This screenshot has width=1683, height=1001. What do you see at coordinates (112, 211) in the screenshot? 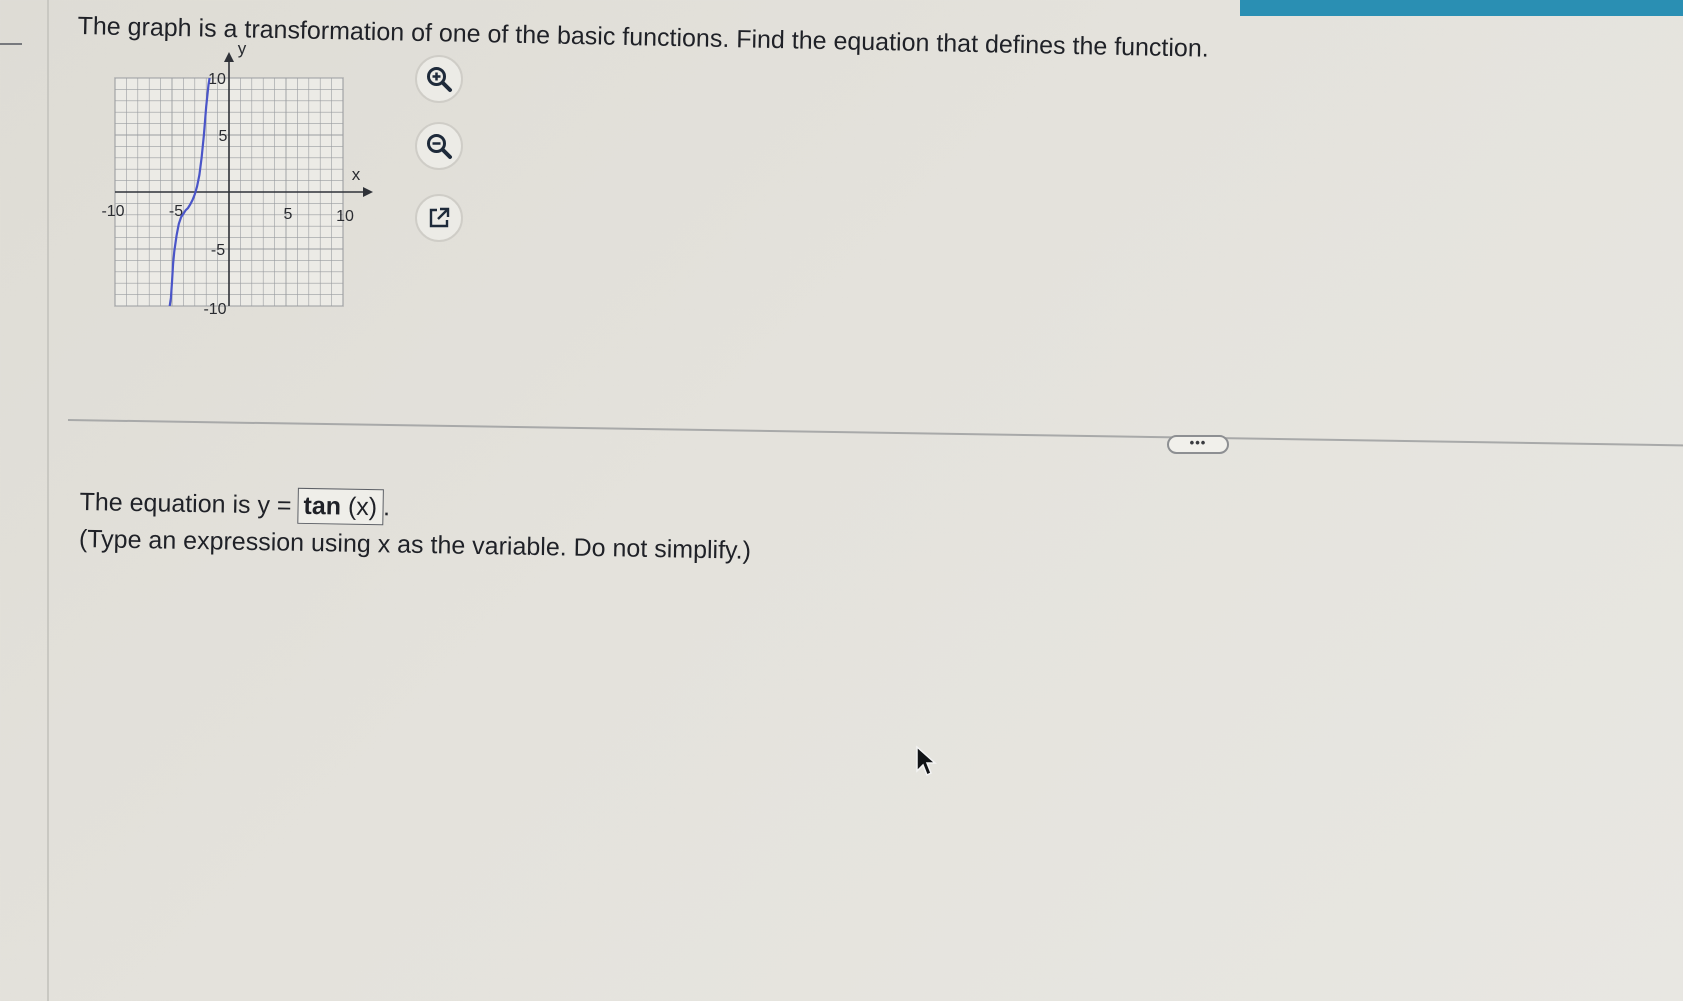
I see `x-tick-label: -10` at bounding box center [112, 211].